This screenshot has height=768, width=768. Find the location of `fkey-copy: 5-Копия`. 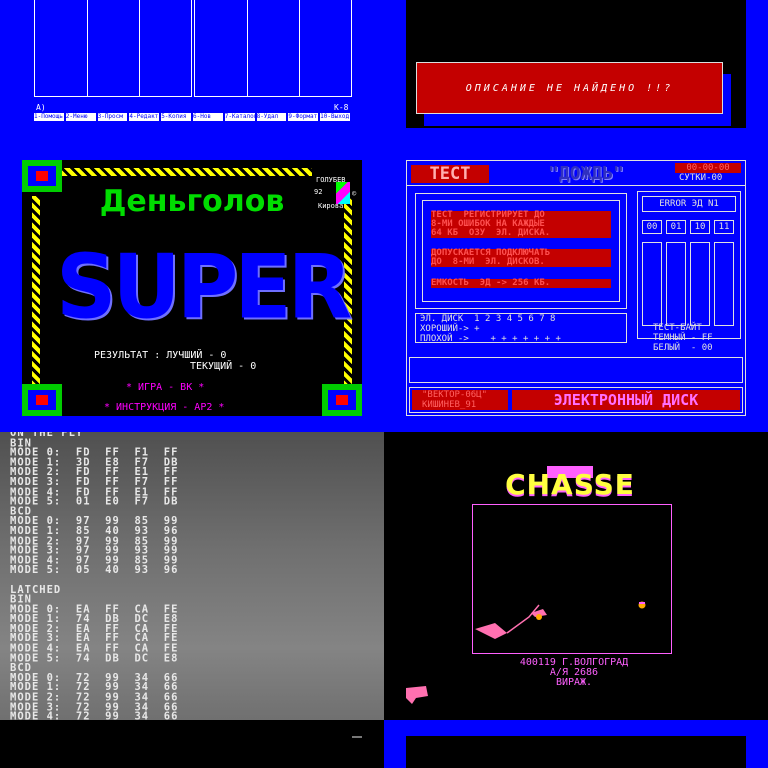

fkey-copy: 5-Копия is located at coordinates (176, 117).